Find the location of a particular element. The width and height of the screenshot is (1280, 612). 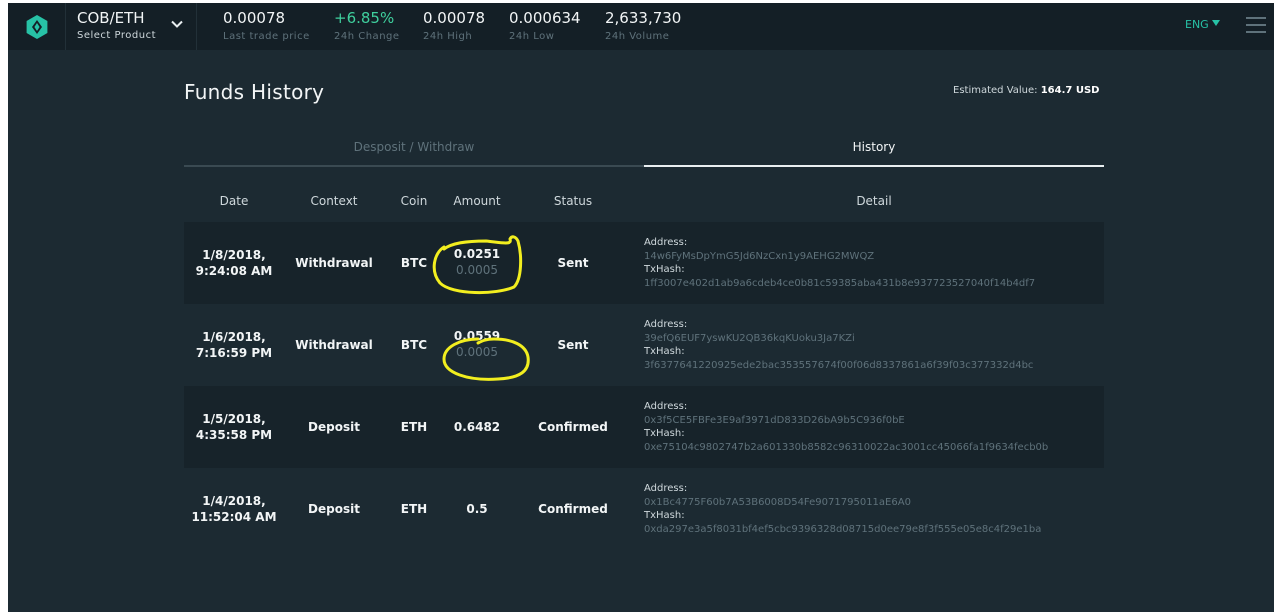

stat-label: 24h Volume is located at coordinates (637, 36).